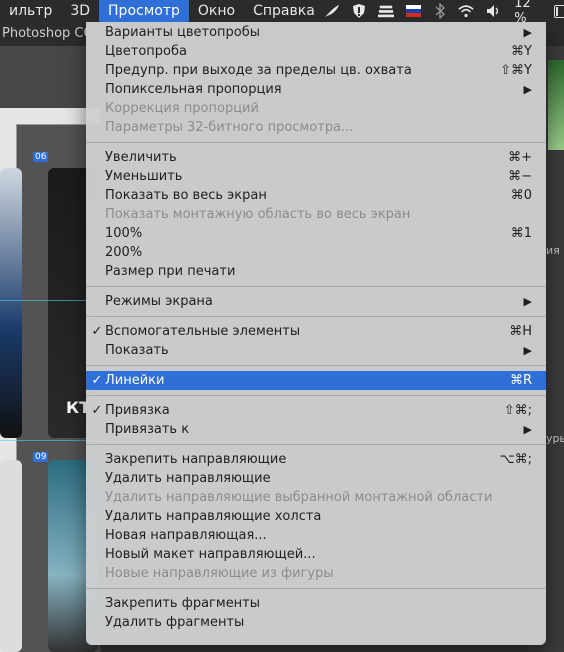 The height and width of the screenshot is (652, 564). What do you see at coordinates (316, 301) in the screenshot?
I see `menu-item: Режимы экрана ▶` at bounding box center [316, 301].